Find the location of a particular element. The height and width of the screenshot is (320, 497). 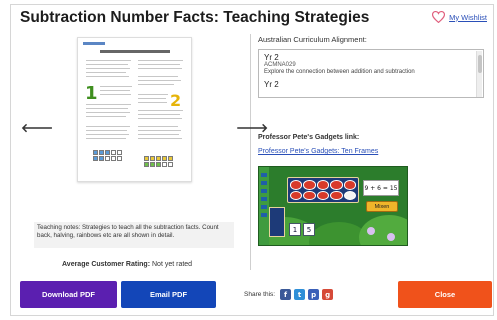

preview-heading is located at coordinates (135, 51).